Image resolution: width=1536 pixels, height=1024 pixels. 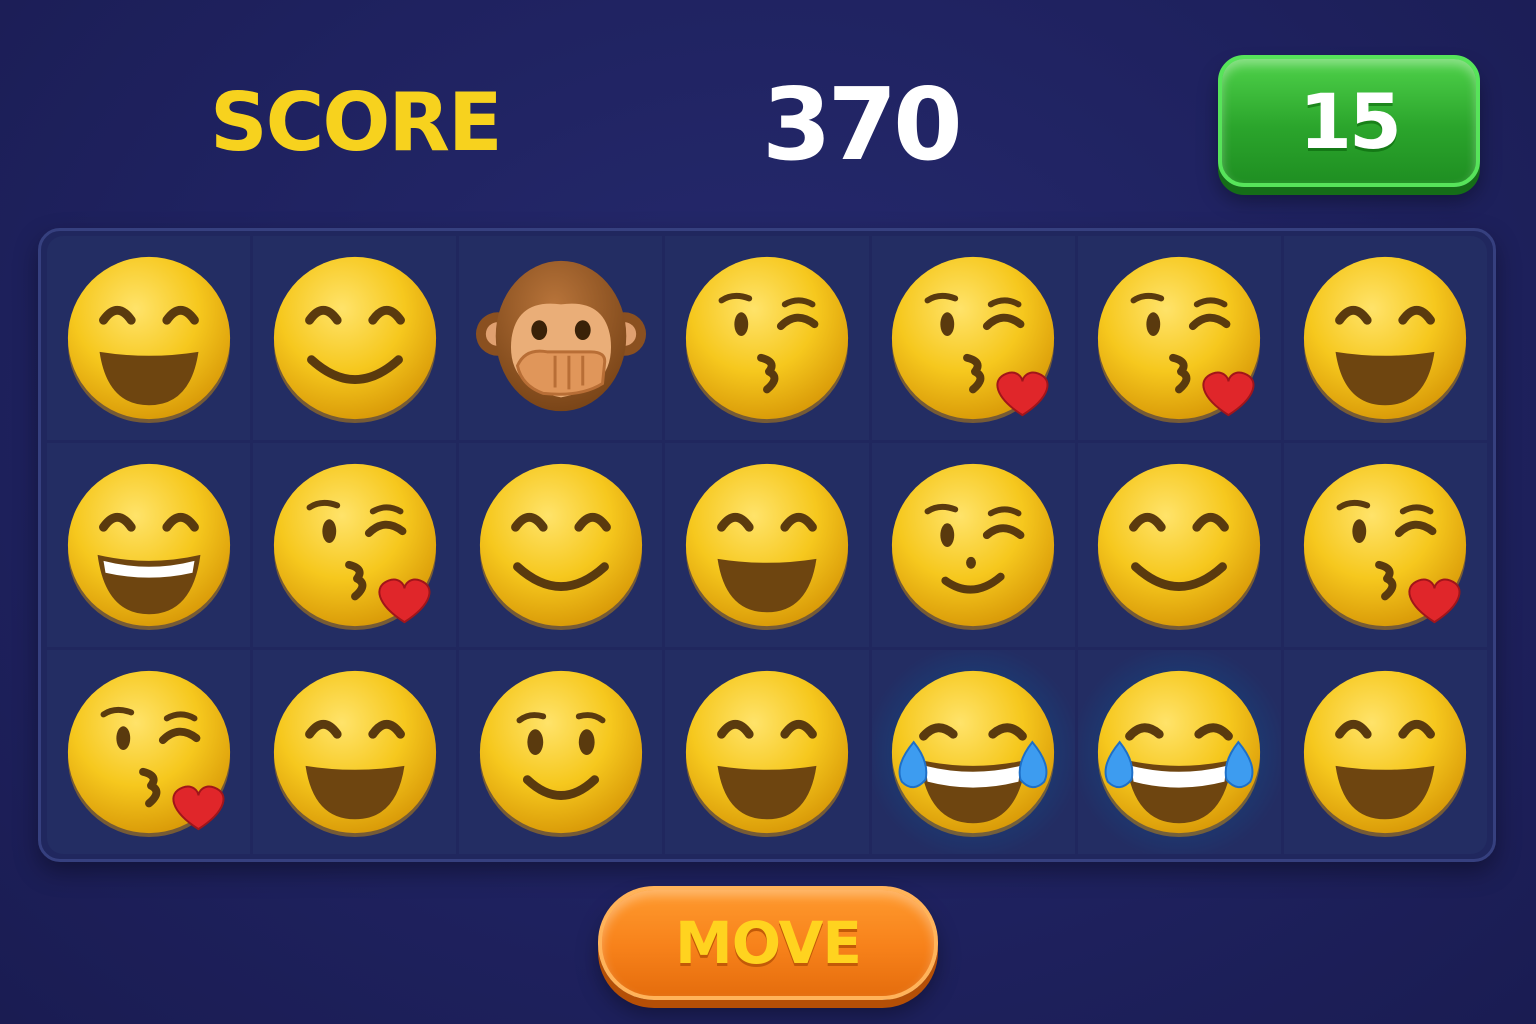 I want to click on score-value: 370, so click(x=862, y=124).